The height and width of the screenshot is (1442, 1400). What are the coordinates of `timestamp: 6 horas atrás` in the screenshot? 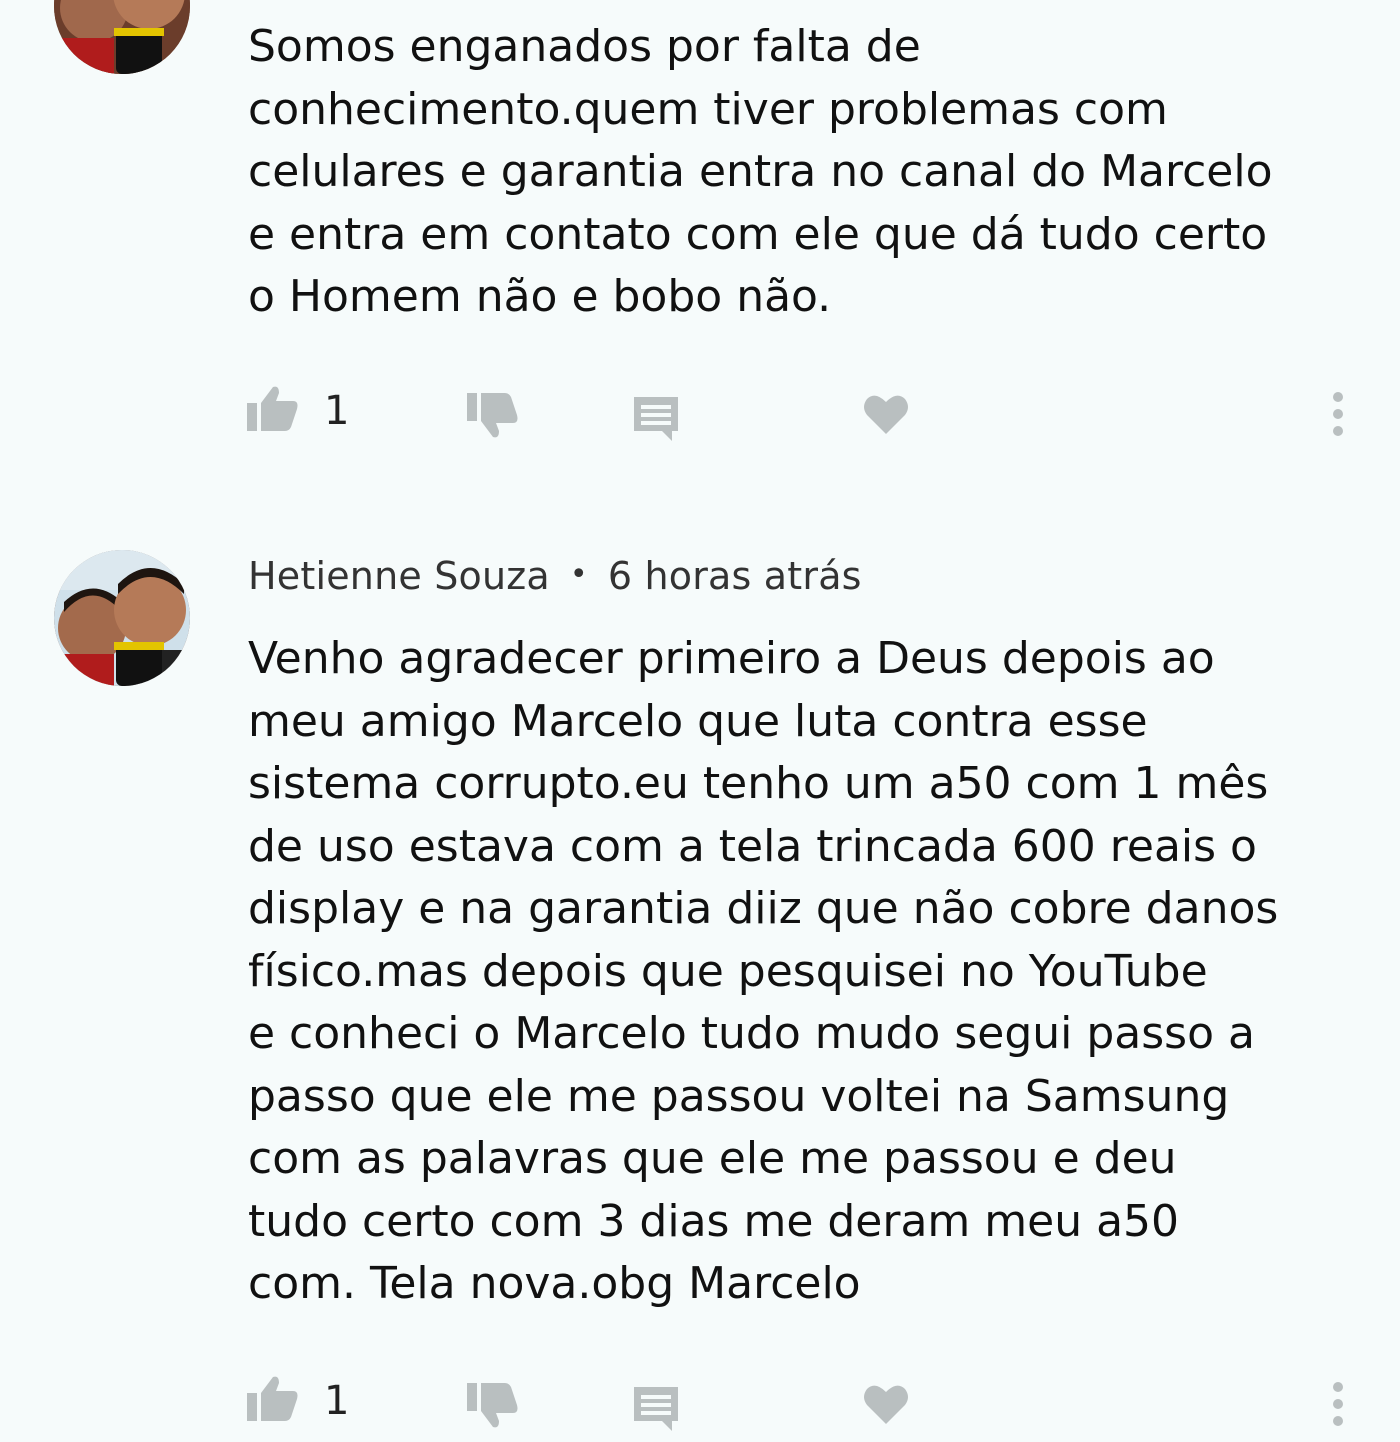 It's located at (734, 576).